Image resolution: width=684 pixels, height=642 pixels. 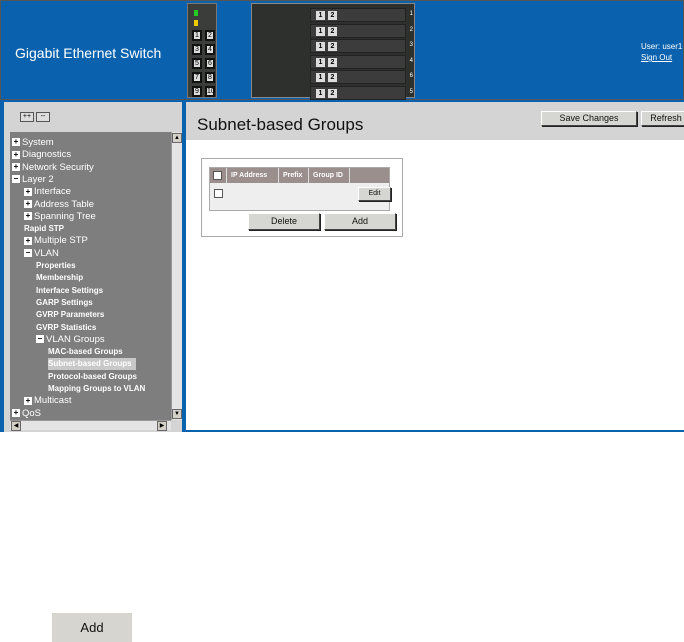 What do you see at coordinates (361, 92) in the screenshot?
I see `blade-slot: 12 5` at bounding box center [361, 92].